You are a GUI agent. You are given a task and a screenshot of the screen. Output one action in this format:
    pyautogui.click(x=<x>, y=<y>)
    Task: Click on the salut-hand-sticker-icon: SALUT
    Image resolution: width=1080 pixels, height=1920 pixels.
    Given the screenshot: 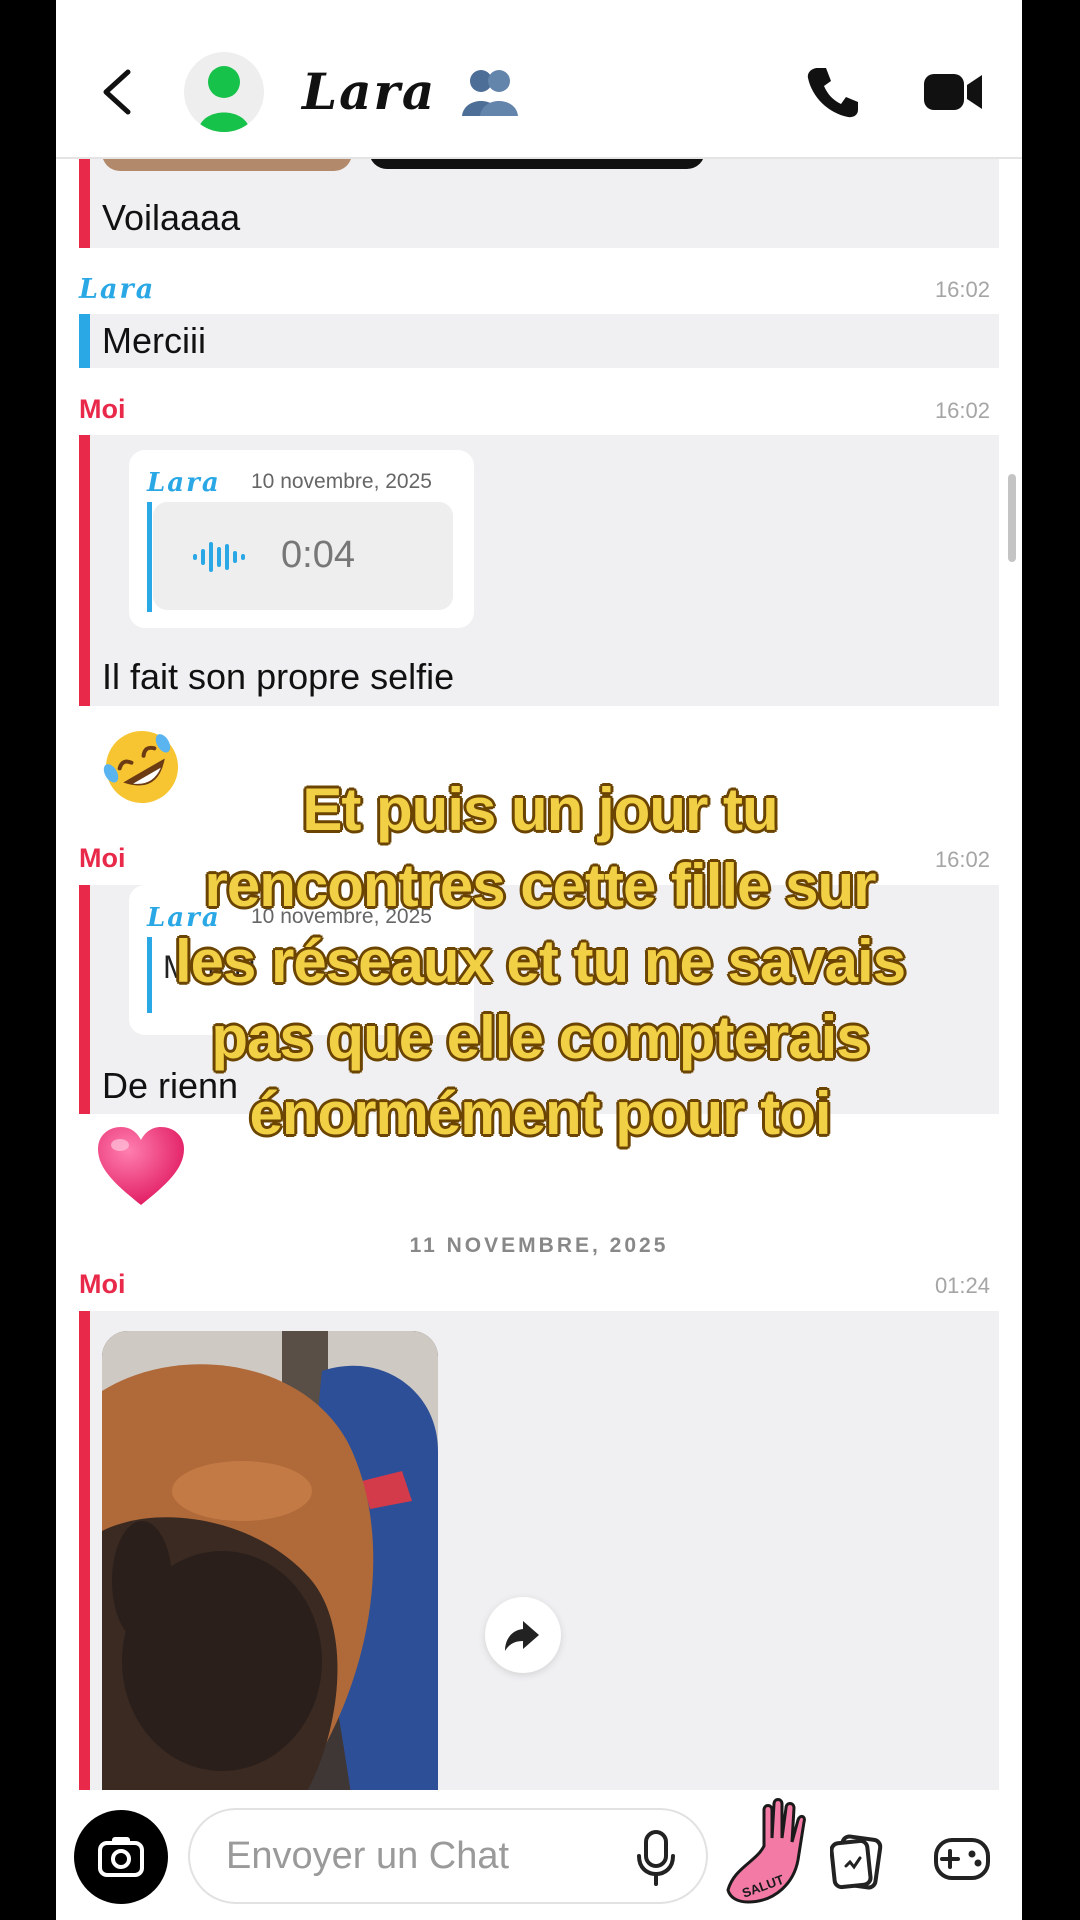 What is the action you would take?
    pyautogui.click(x=766, y=1851)
    